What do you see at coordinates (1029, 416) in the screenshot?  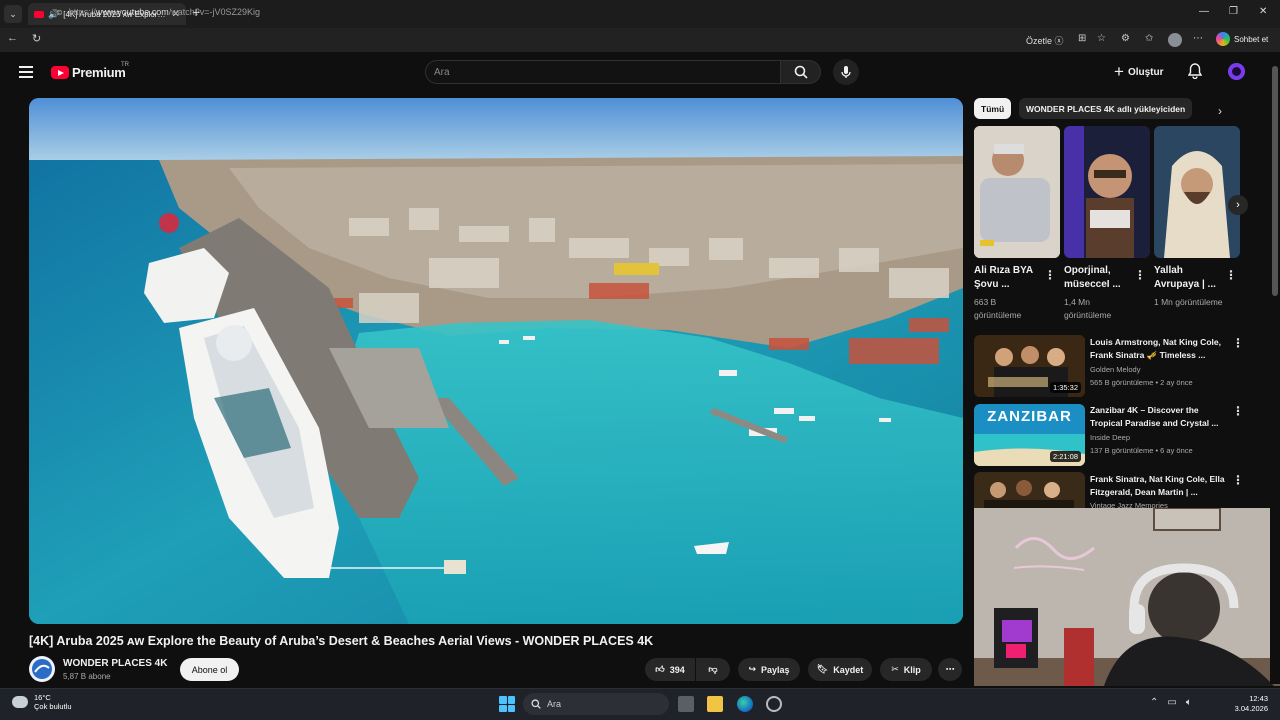 I see `thumbnail-overlay-text: ZANZIBAR` at bounding box center [1029, 416].